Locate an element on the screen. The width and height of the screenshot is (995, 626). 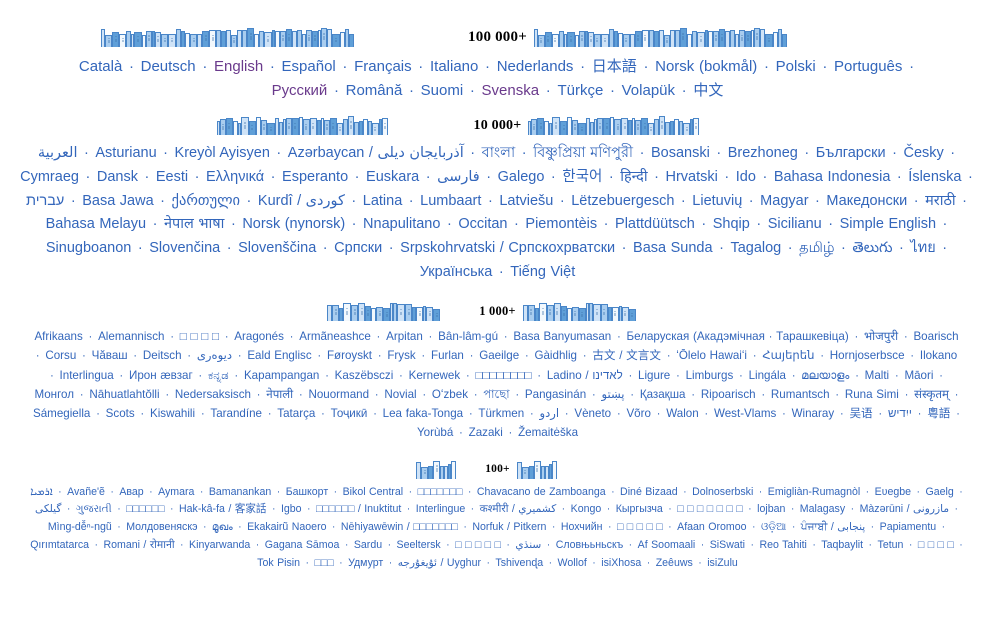
language-link: Kaszëbsczi is located at coordinates (364, 375).